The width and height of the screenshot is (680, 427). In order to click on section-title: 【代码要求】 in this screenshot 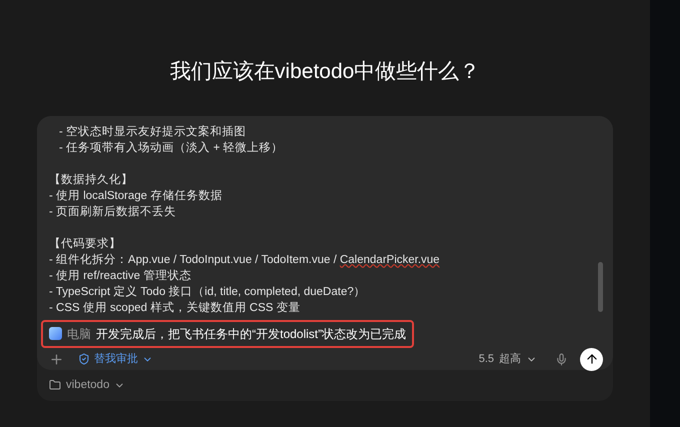, I will do `click(85, 244)`.